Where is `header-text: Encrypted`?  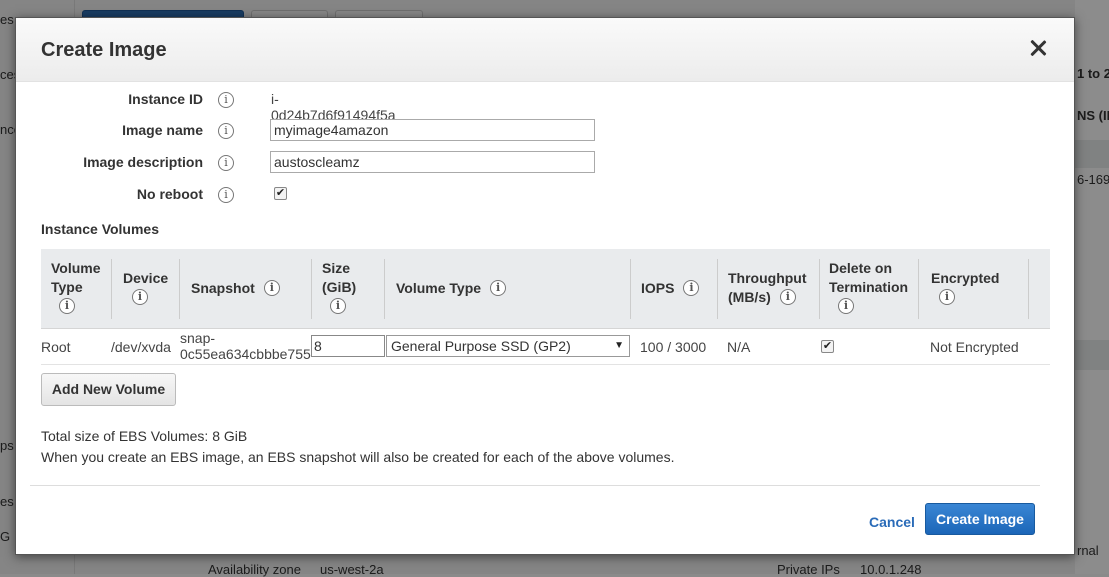 header-text: Encrypted is located at coordinates (965, 278).